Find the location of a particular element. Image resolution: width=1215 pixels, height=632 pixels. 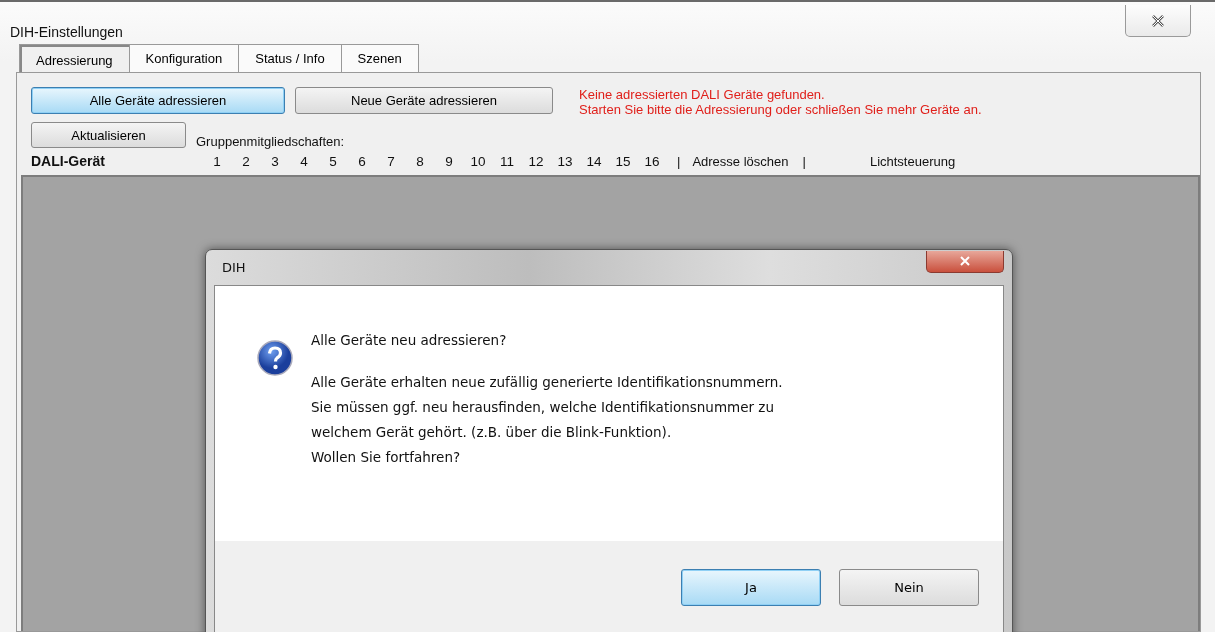

groups-label: Gruppenmitgliedschaften: is located at coordinates (270, 141).